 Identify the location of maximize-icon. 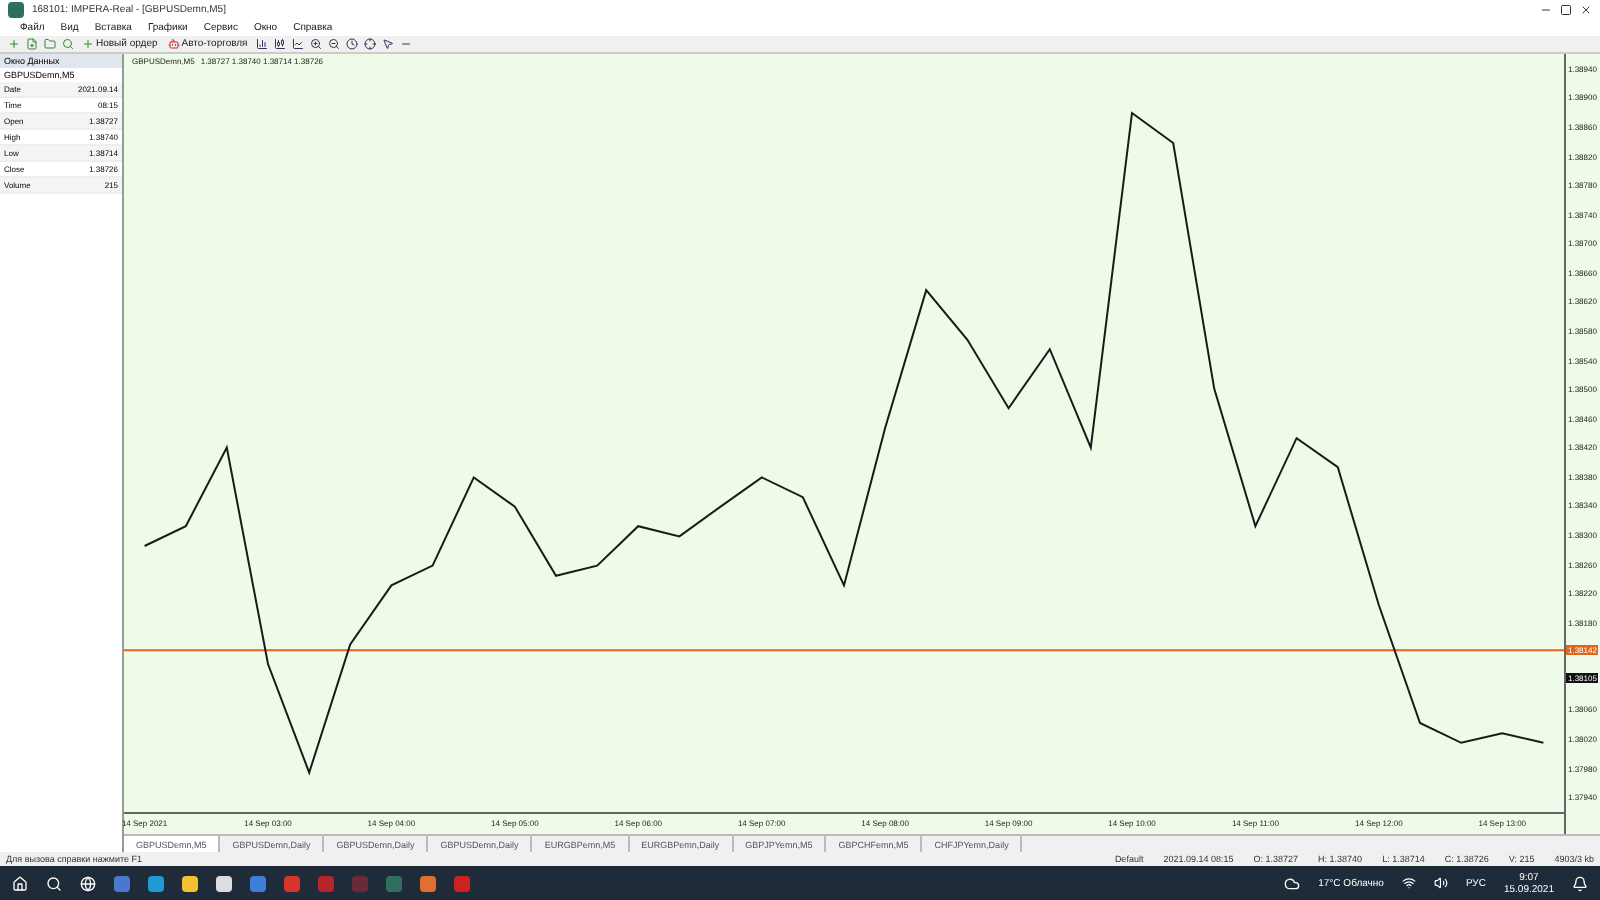
(1566, 10).